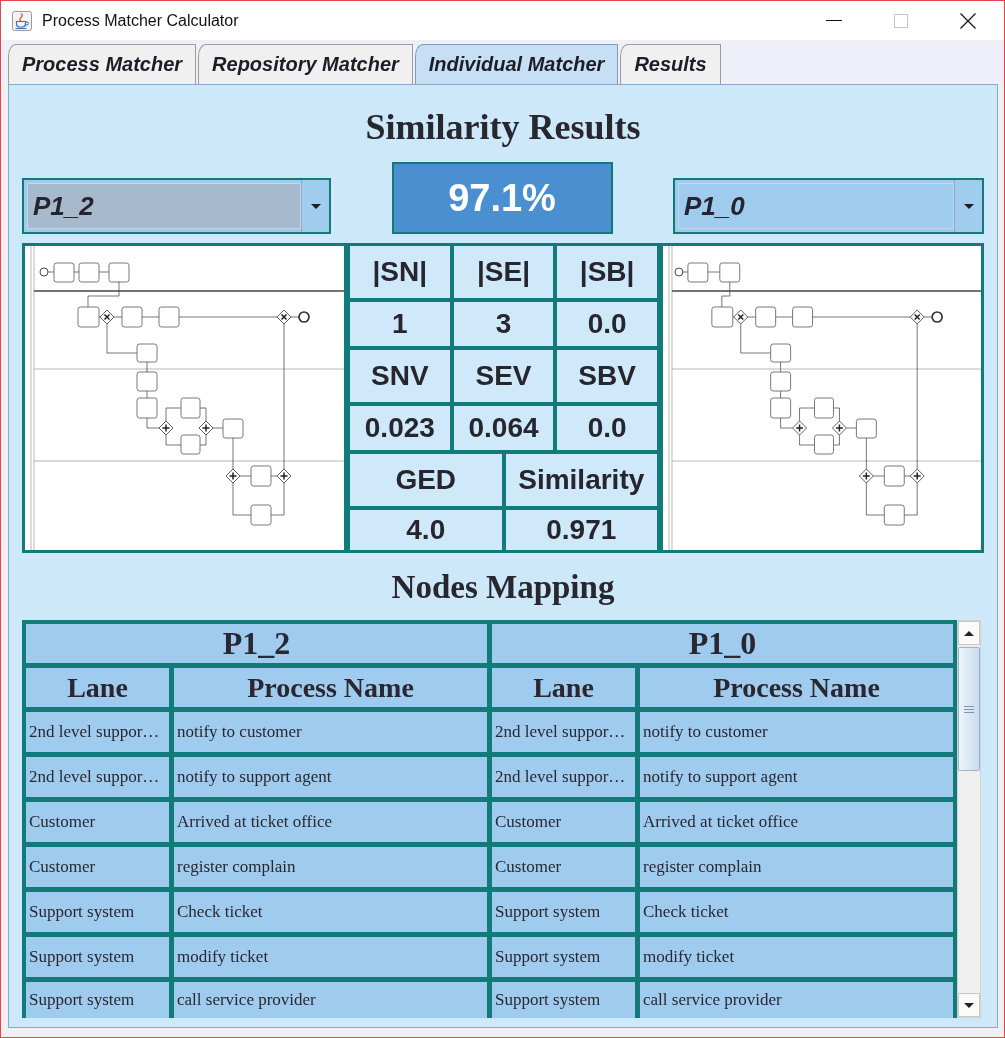 The image size is (1005, 1038). Describe the element at coordinates (833, 20) in the screenshot. I see `minimize-icon` at that location.